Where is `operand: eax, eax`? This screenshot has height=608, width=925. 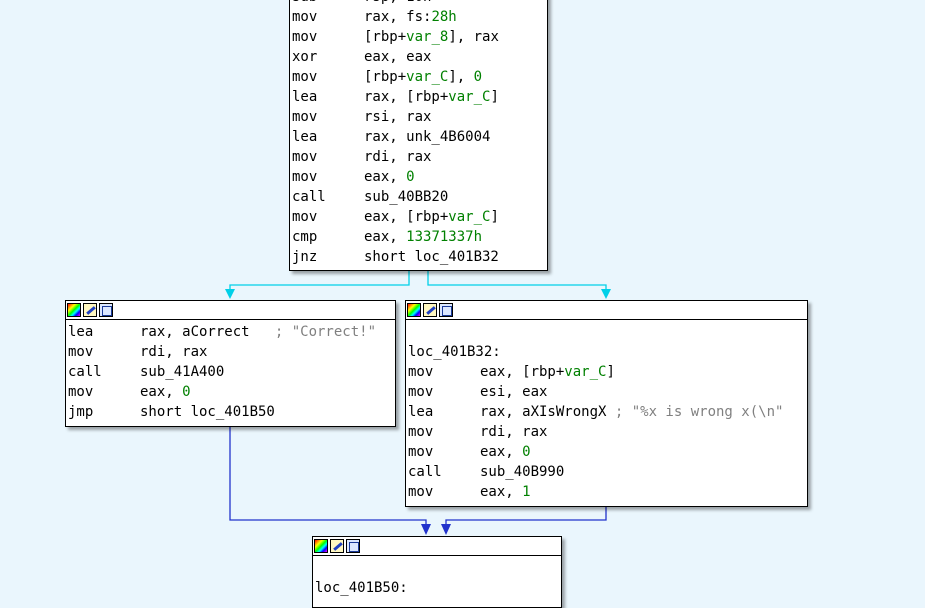
operand: eax, eax is located at coordinates (398, 57).